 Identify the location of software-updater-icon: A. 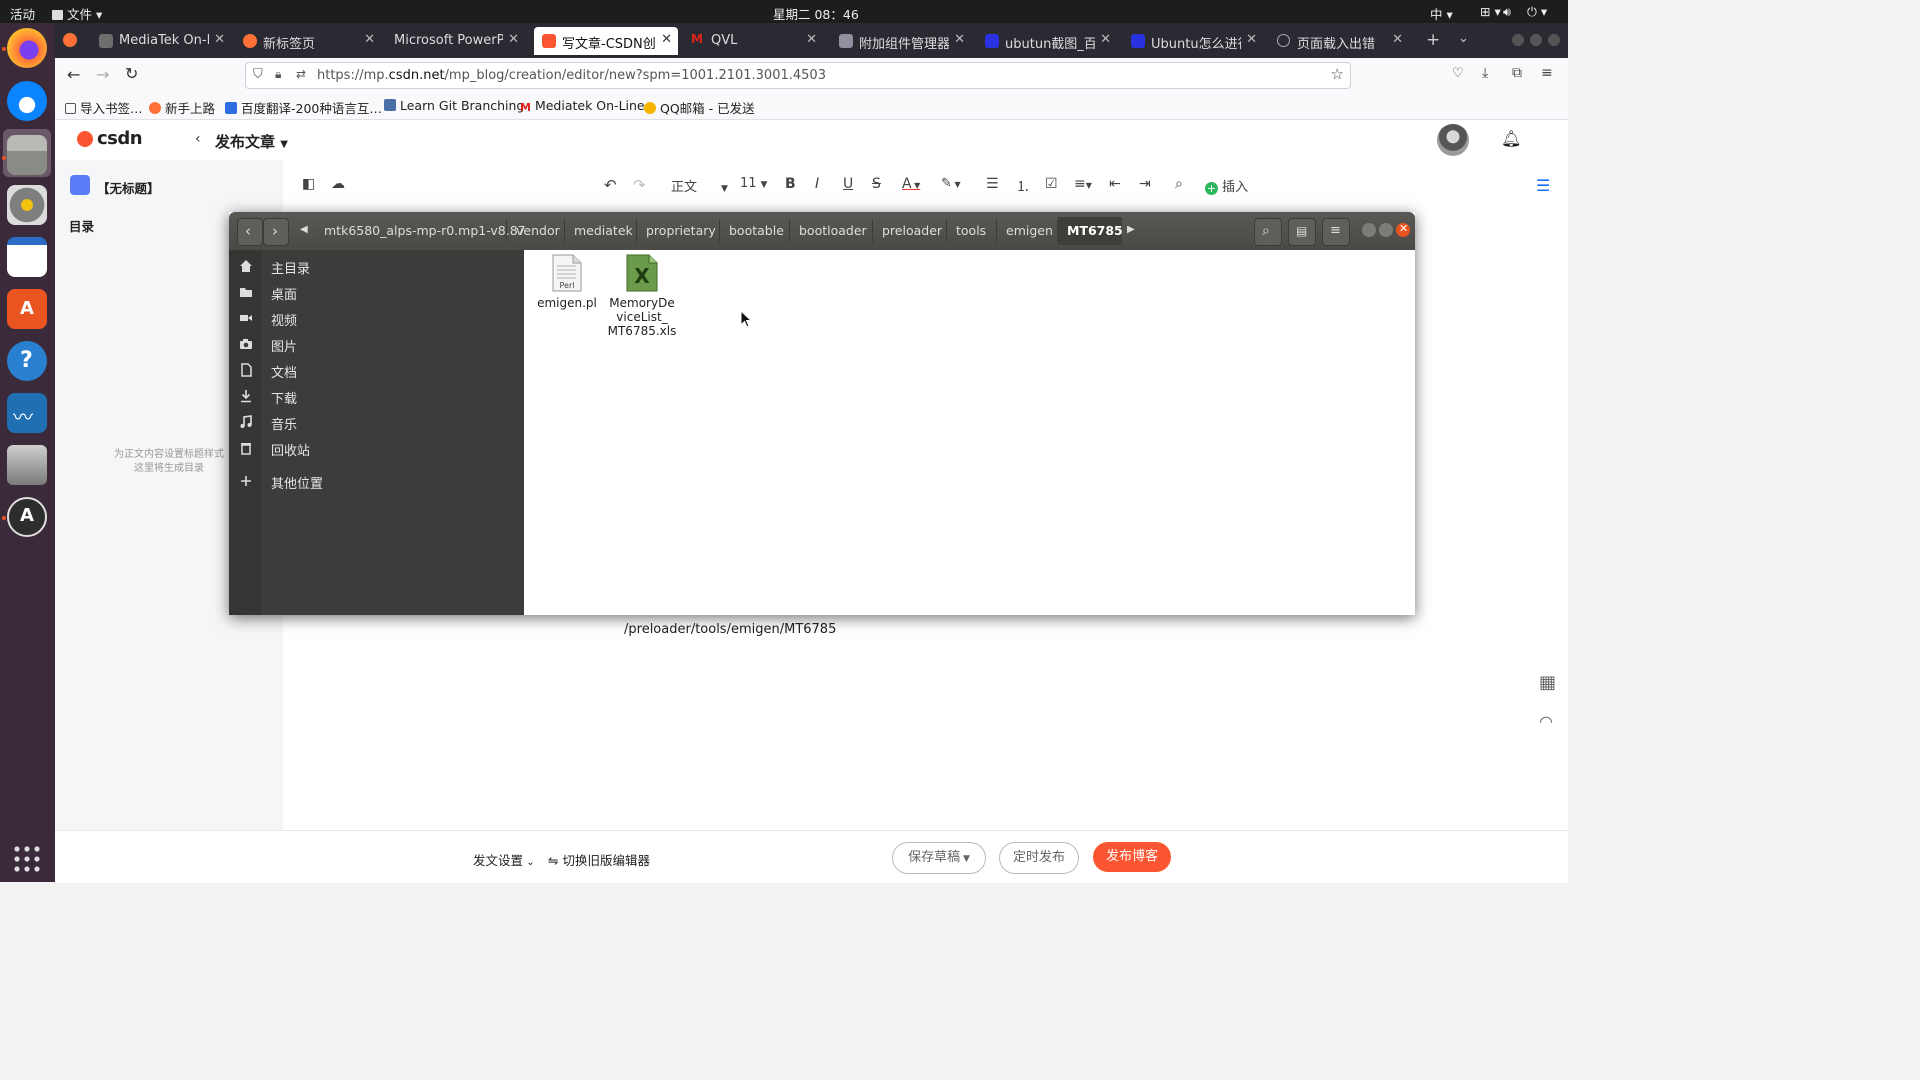
(27, 517).